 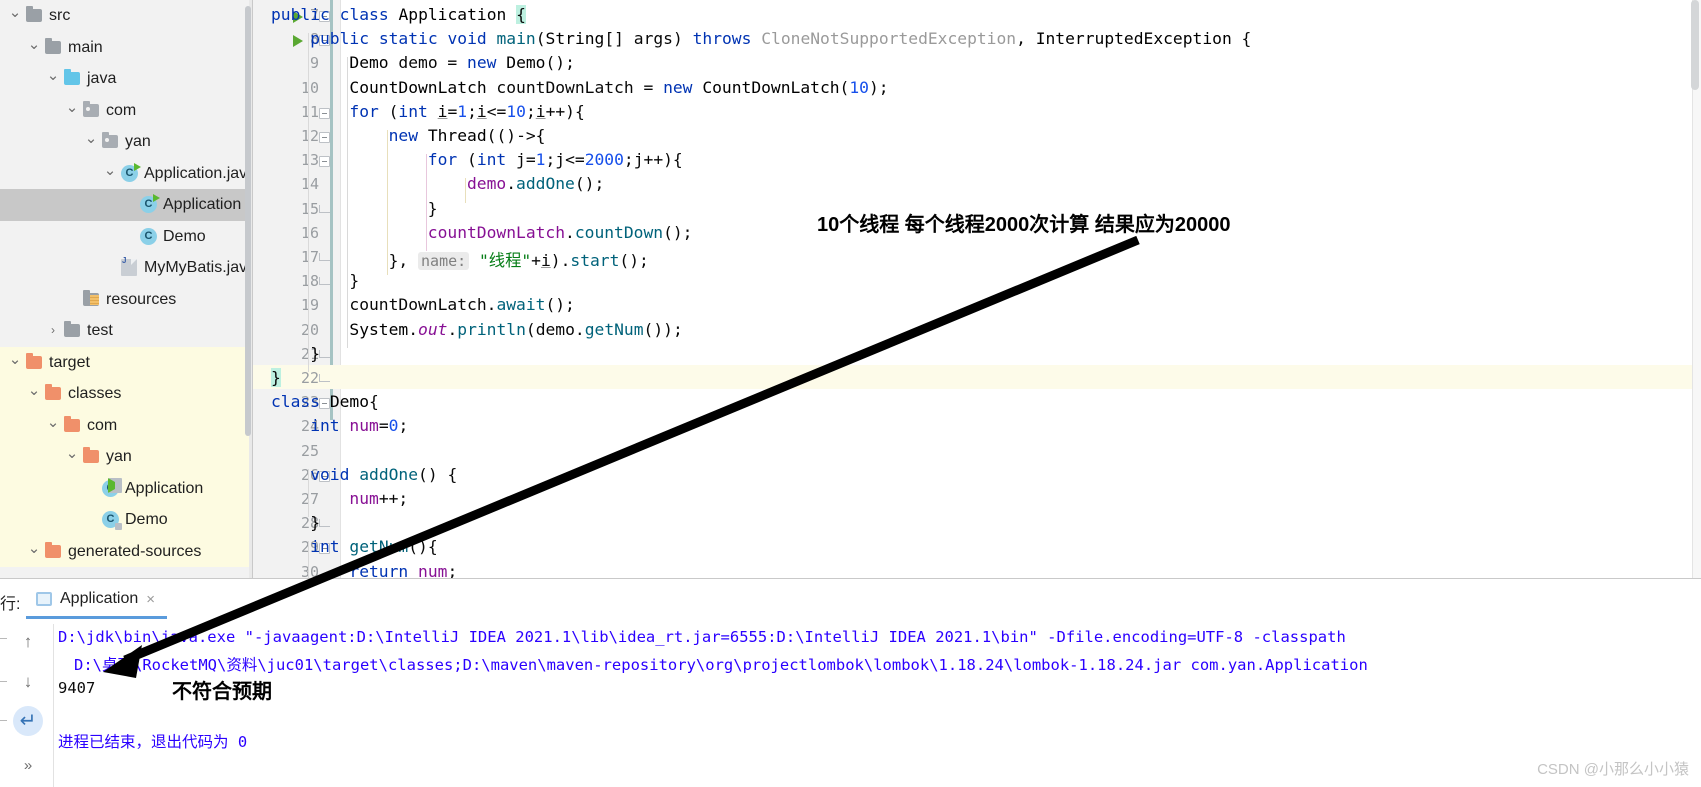 What do you see at coordinates (403, 570) in the screenshot?
I see `code-line-30: return num;` at bounding box center [403, 570].